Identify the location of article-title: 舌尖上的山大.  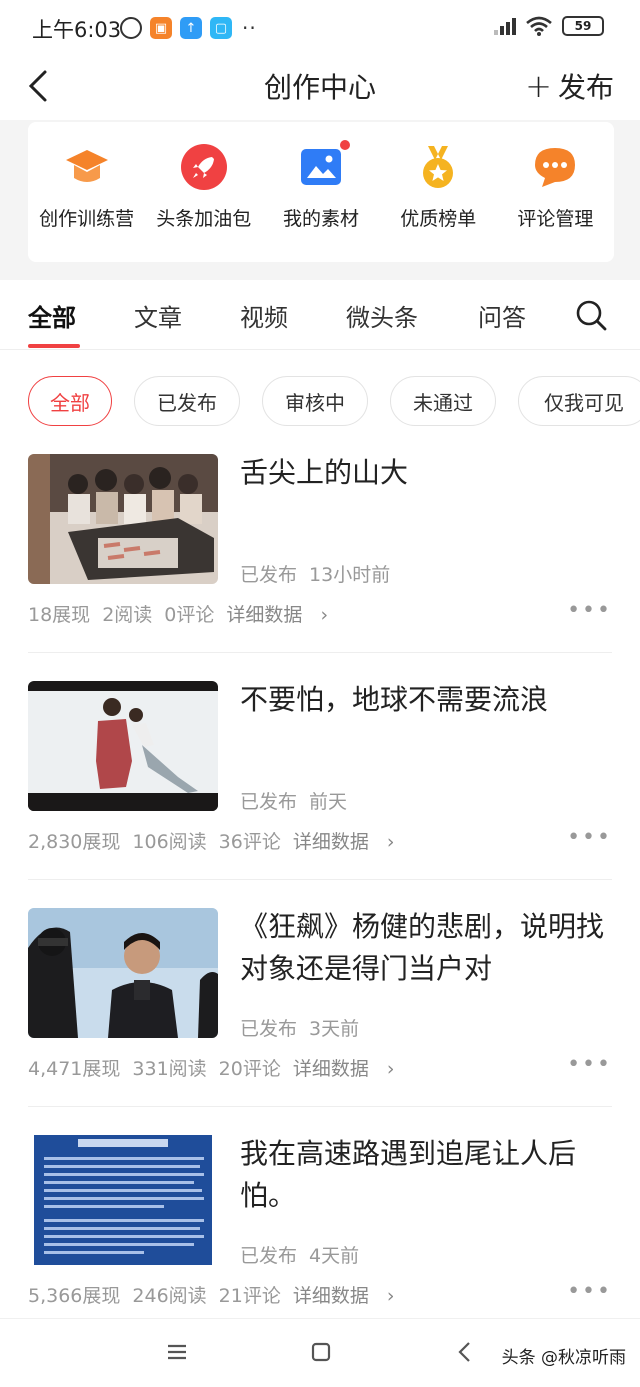
(425, 473).